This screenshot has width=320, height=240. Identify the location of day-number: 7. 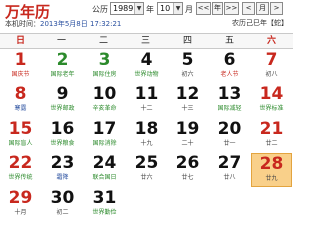
(271, 60).